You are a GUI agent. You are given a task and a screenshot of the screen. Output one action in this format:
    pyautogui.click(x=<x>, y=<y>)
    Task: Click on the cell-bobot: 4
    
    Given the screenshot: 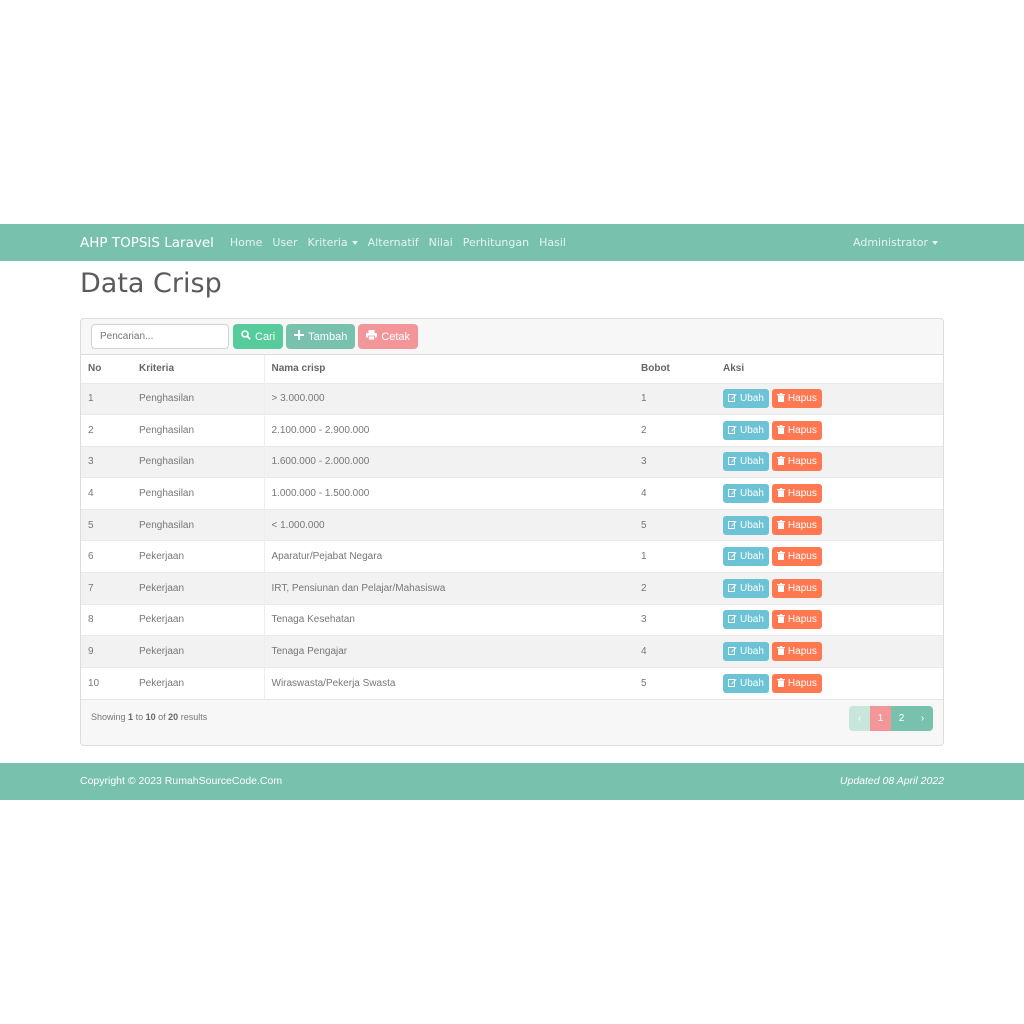 What is the action you would take?
    pyautogui.click(x=675, y=493)
    